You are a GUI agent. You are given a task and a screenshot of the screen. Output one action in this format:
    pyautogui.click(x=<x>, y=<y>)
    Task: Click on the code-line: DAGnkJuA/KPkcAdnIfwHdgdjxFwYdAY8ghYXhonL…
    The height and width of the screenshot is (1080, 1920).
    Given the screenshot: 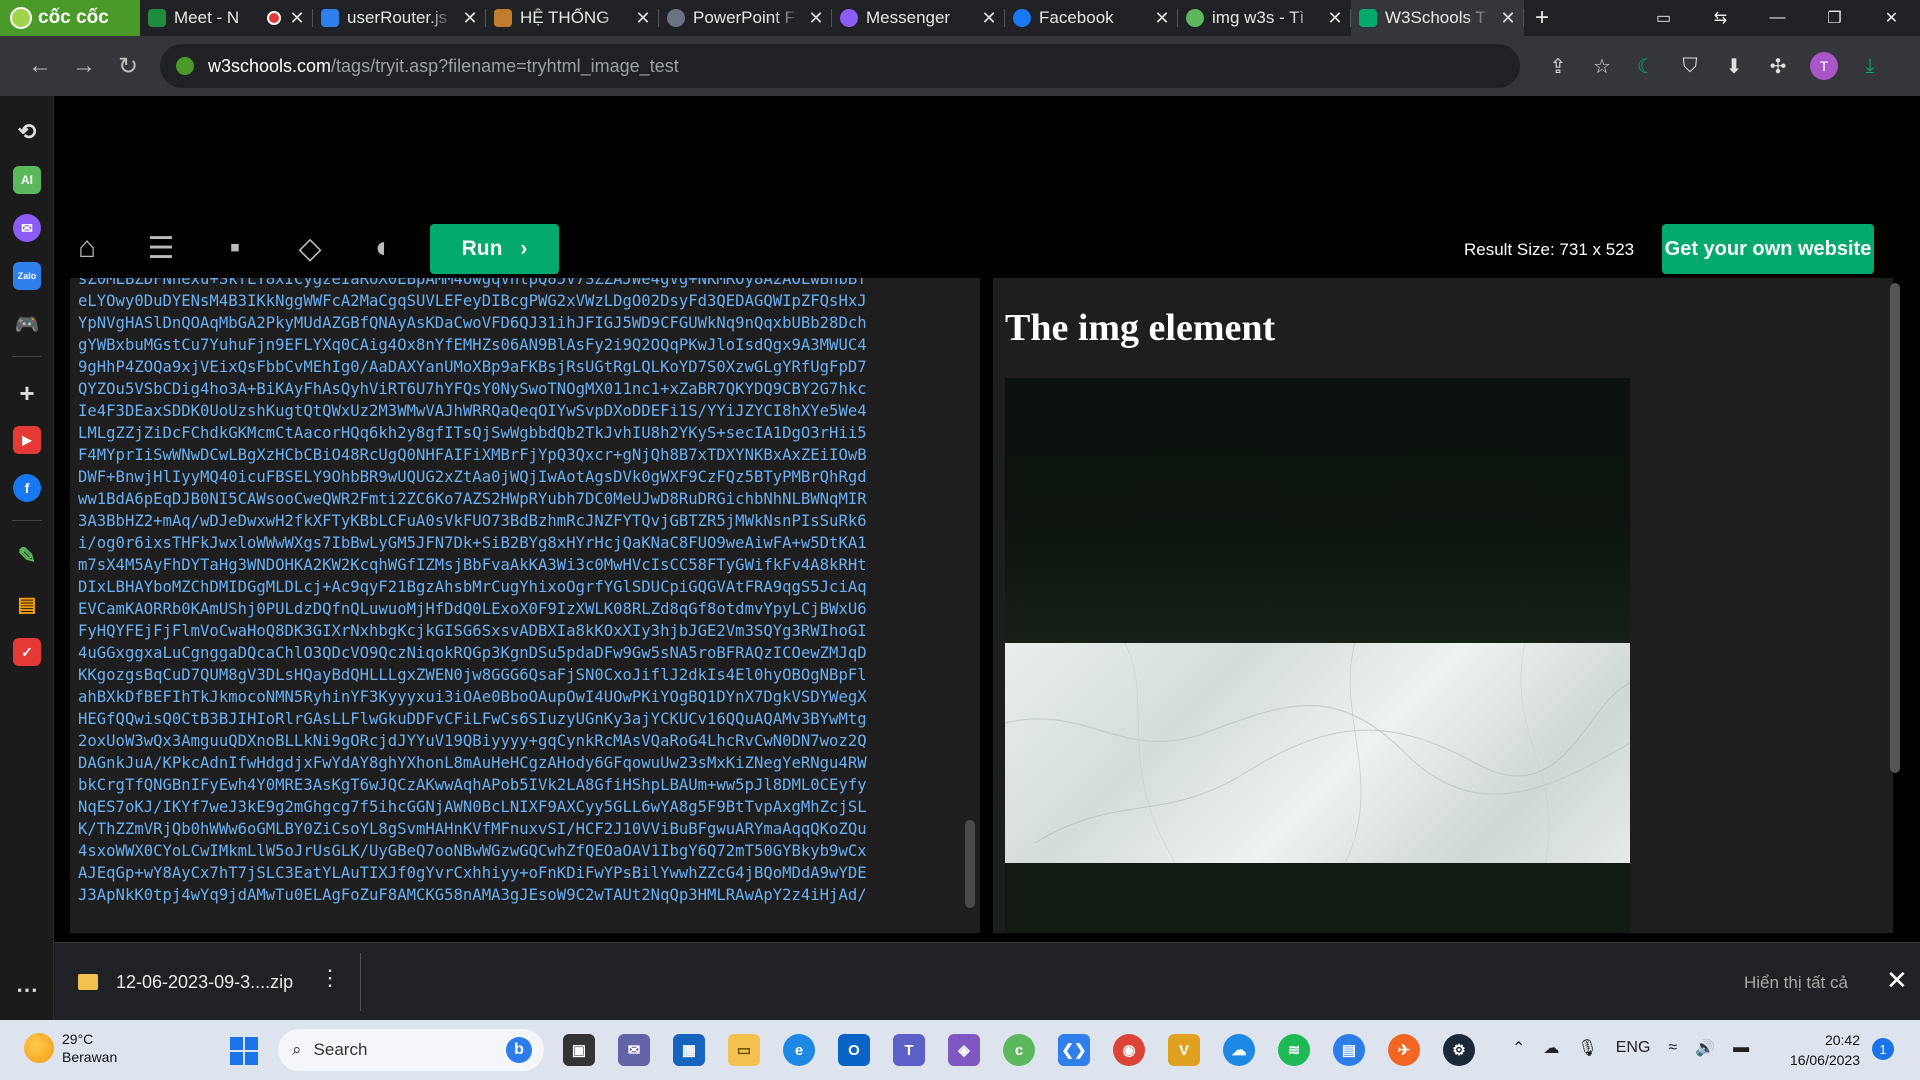 What is the action you would take?
    pyautogui.click(x=472, y=763)
    